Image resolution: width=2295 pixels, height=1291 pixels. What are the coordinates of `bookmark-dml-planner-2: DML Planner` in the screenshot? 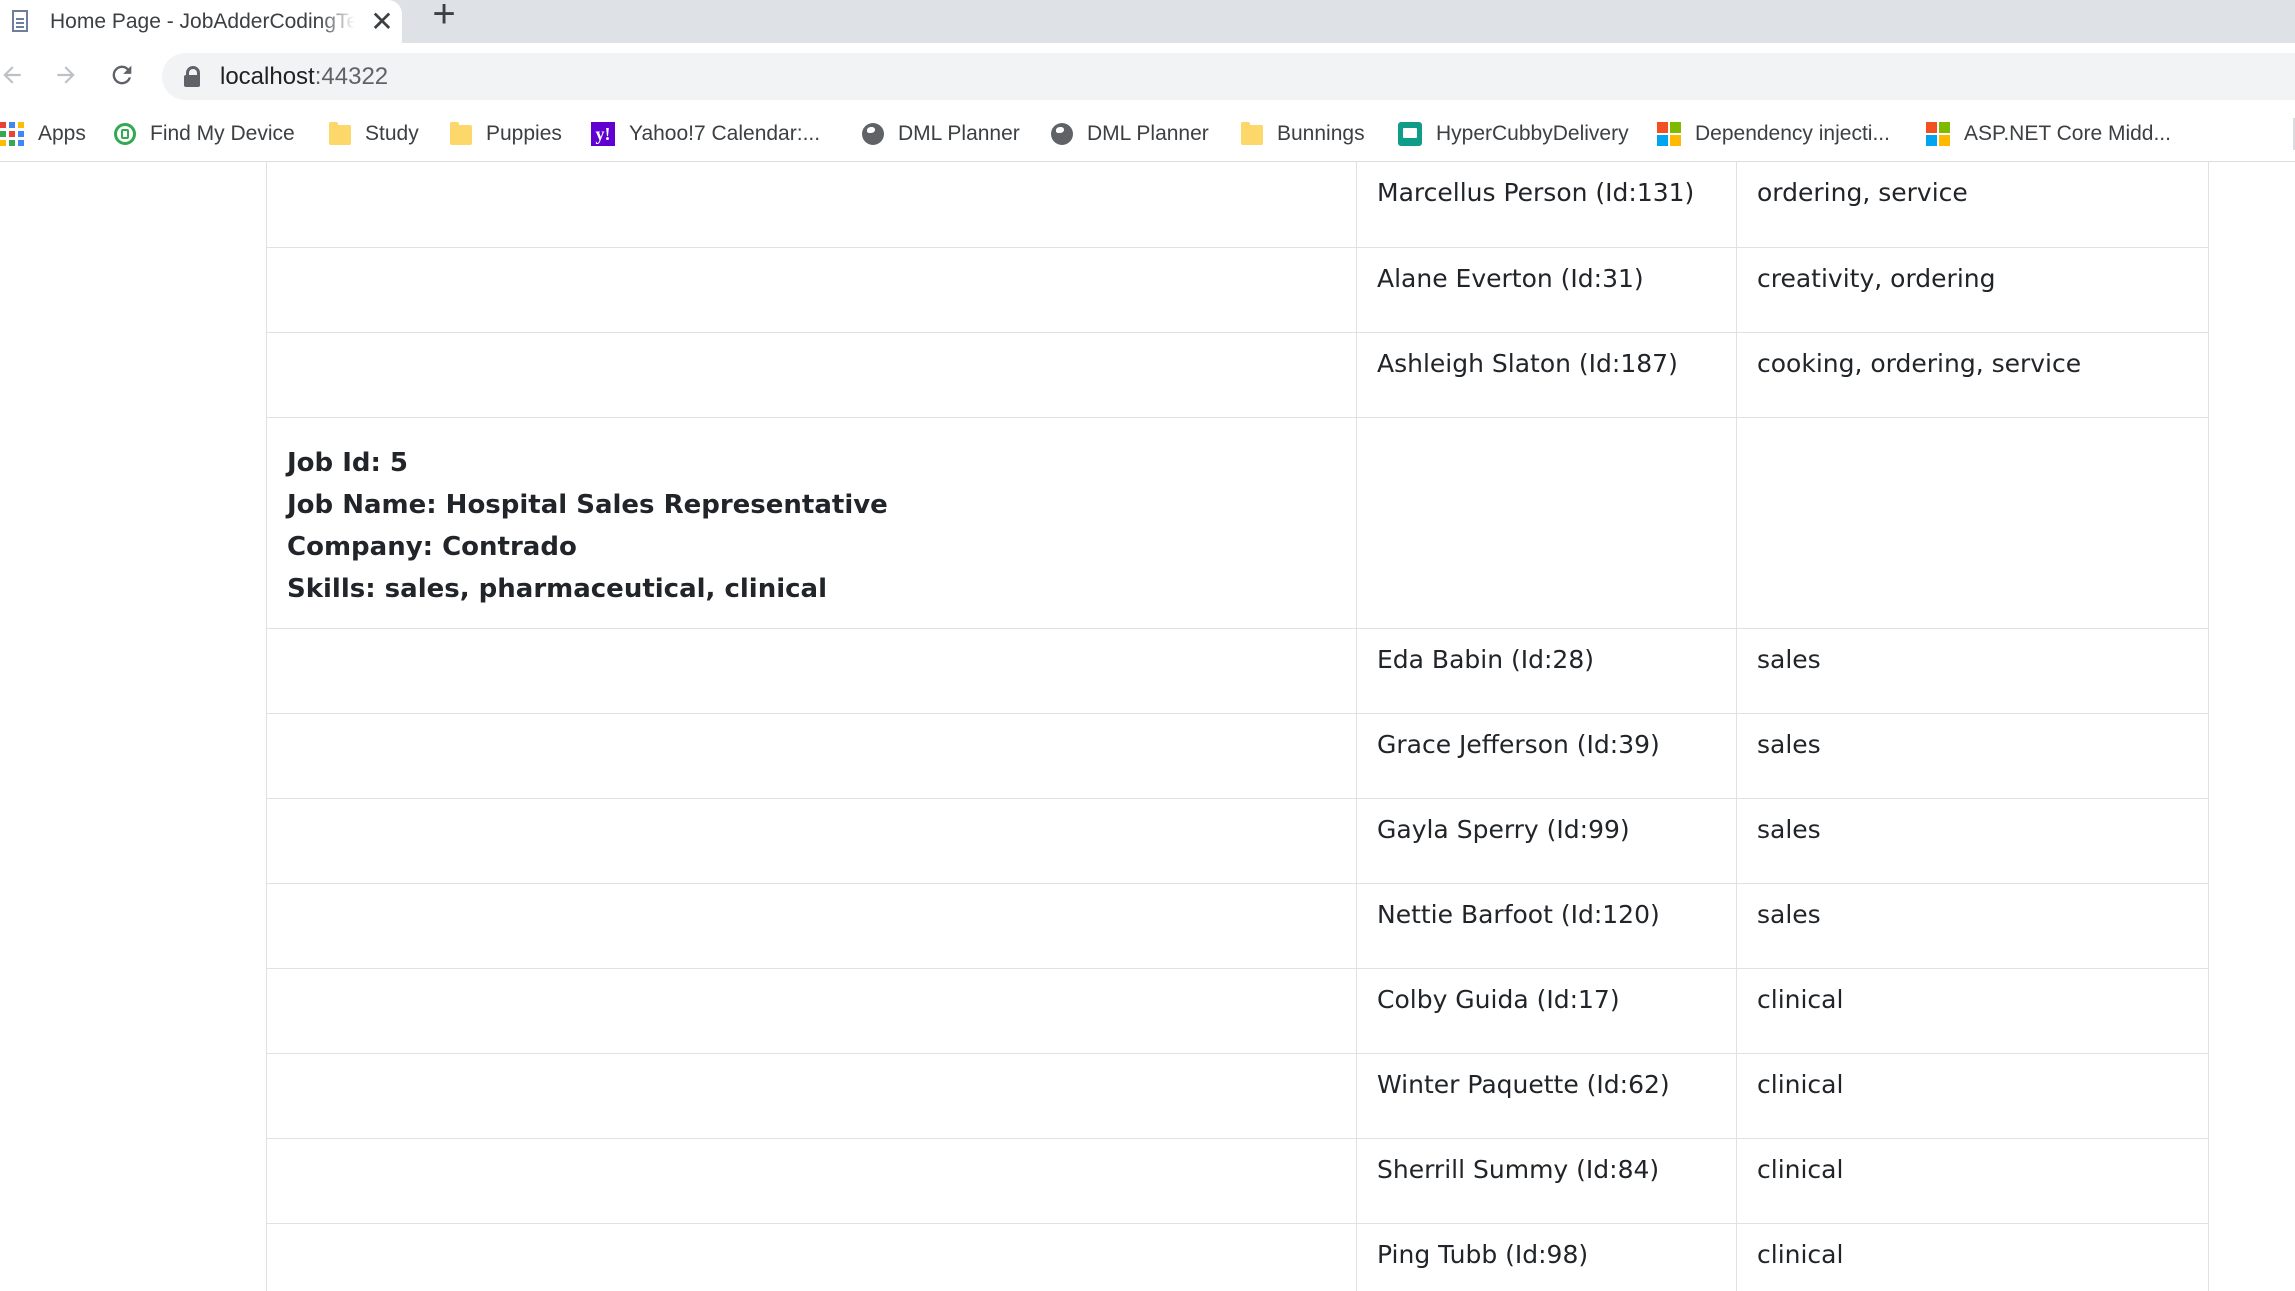 It's located at (1130, 134).